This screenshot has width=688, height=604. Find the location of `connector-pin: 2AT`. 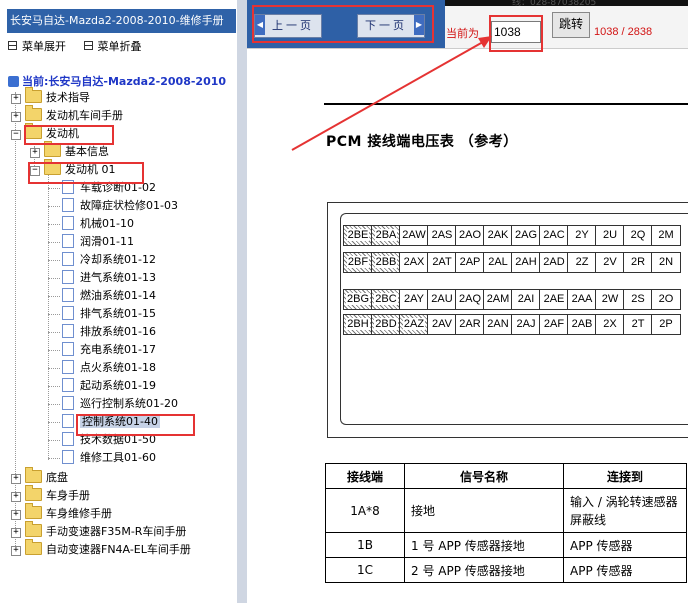

connector-pin: 2AT is located at coordinates (442, 262).